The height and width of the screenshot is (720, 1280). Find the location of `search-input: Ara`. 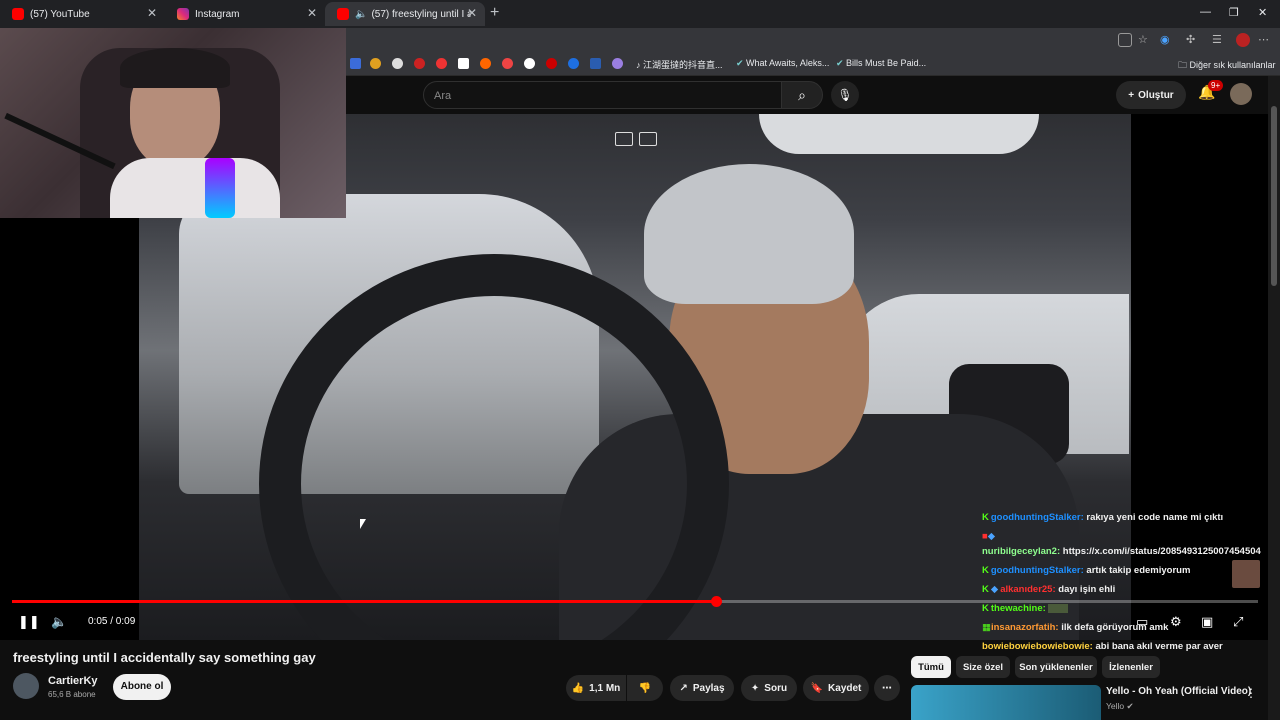

search-input: Ara is located at coordinates (603, 95).